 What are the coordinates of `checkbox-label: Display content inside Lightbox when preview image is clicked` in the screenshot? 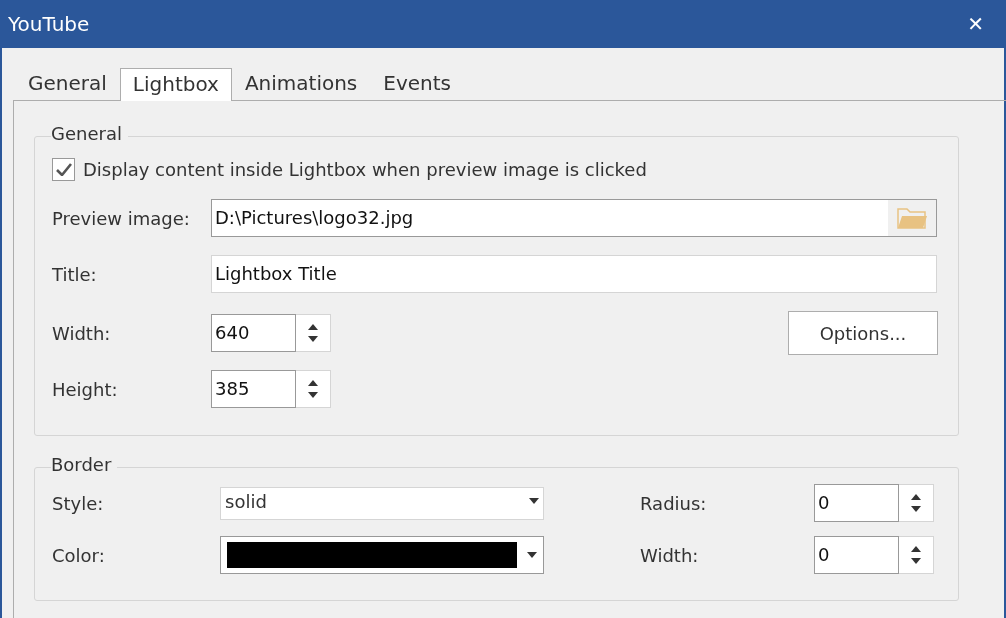 It's located at (365, 170).